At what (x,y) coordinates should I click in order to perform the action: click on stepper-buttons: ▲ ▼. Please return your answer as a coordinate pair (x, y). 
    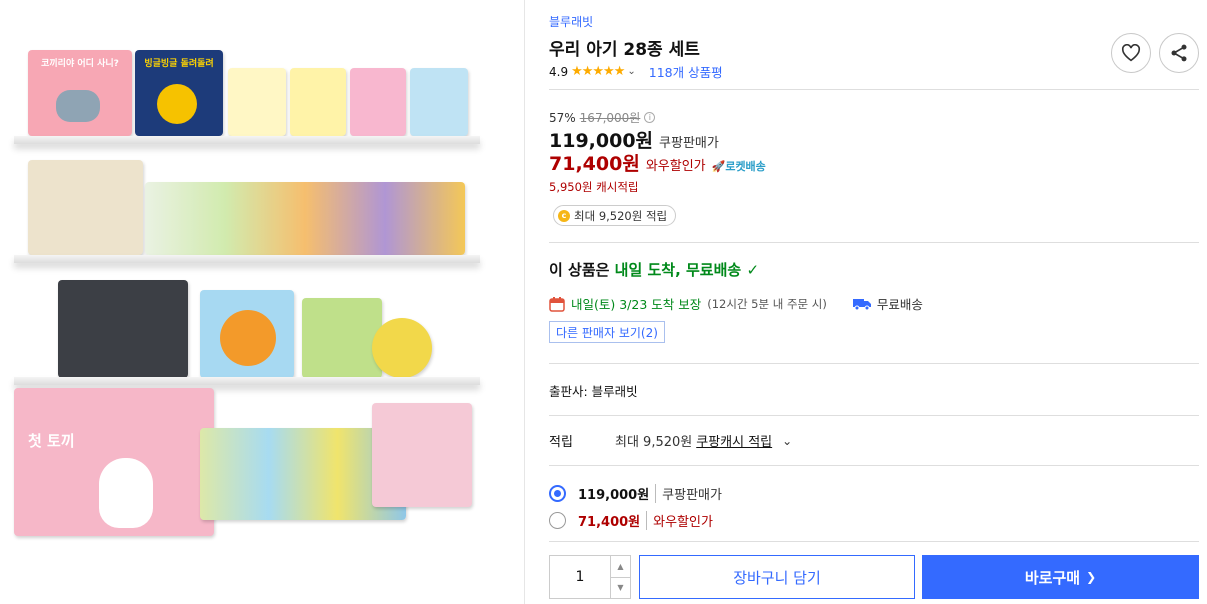
    Looking at the image, I should click on (620, 577).